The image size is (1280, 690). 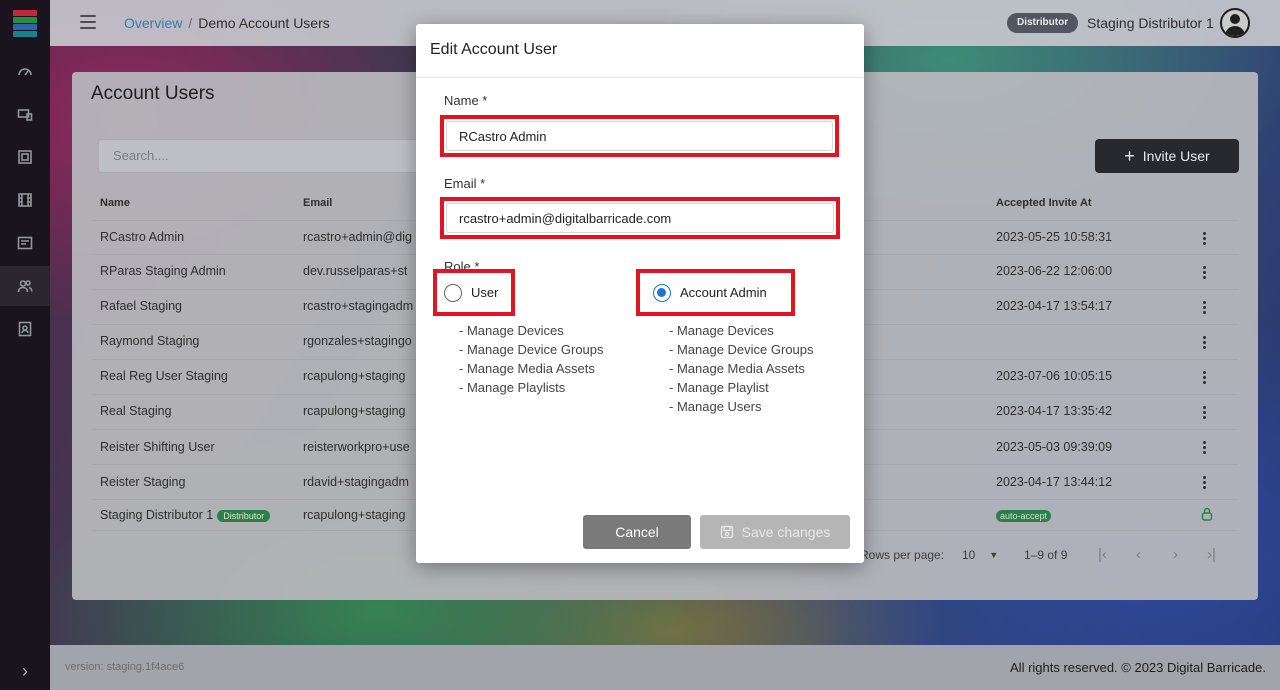 What do you see at coordinates (466, 100) in the screenshot?
I see `name-label: Name *` at bounding box center [466, 100].